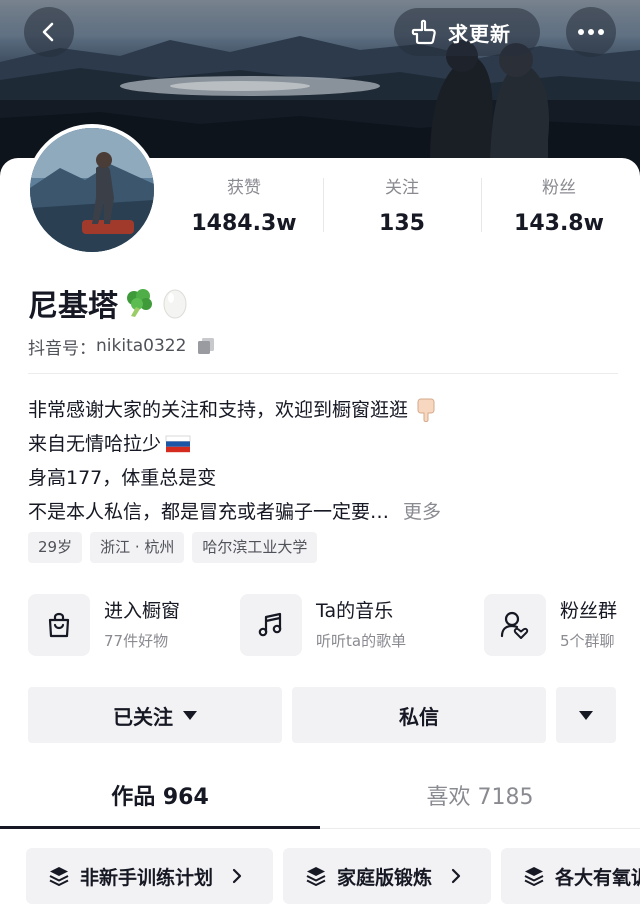 This screenshot has width=640, height=916. Describe the element at coordinates (244, 223) in the screenshot. I see `likes-count: 1484.3w` at that location.